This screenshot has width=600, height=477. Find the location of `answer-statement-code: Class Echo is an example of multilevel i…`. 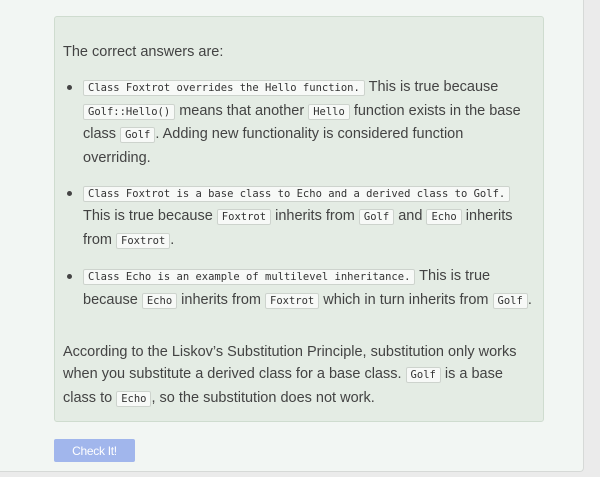

answer-statement-code: Class Echo is an example of multilevel i… is located at coordinates (249, 277).